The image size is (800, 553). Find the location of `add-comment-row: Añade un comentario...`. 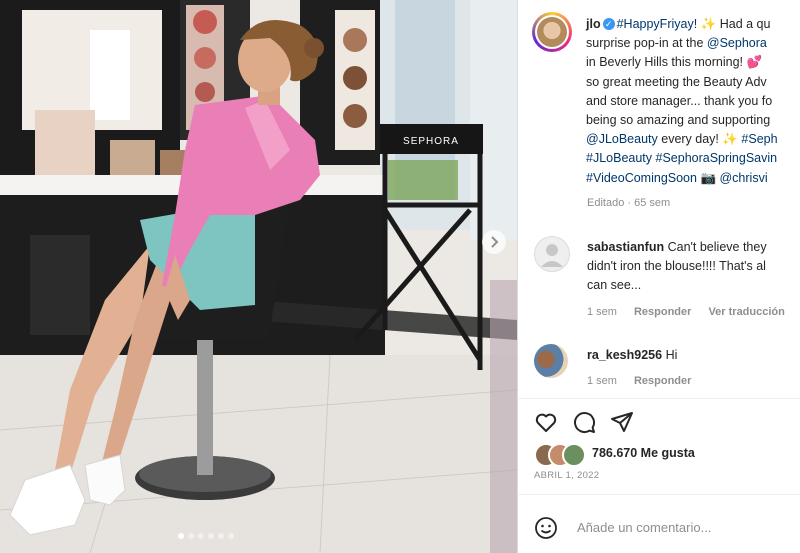

add-comment-row: Añade un comentario... is located at coordinates (667, 528).